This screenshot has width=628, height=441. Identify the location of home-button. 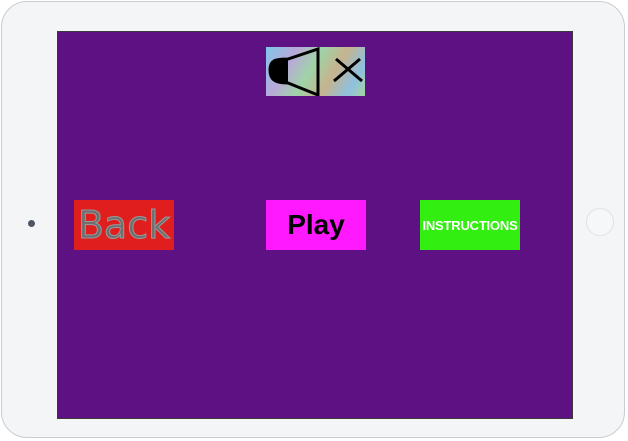
(600, 222).